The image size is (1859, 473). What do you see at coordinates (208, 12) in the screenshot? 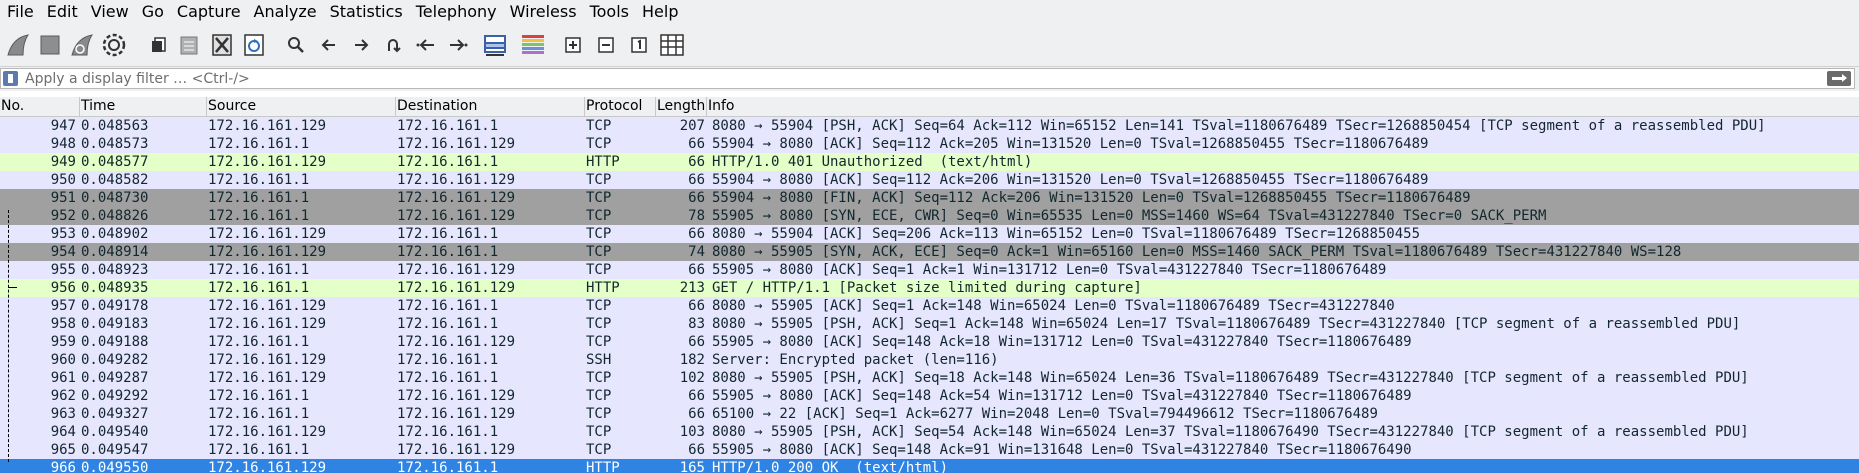
I see `menu-capture: Capture` at bounding box center [208, 12].